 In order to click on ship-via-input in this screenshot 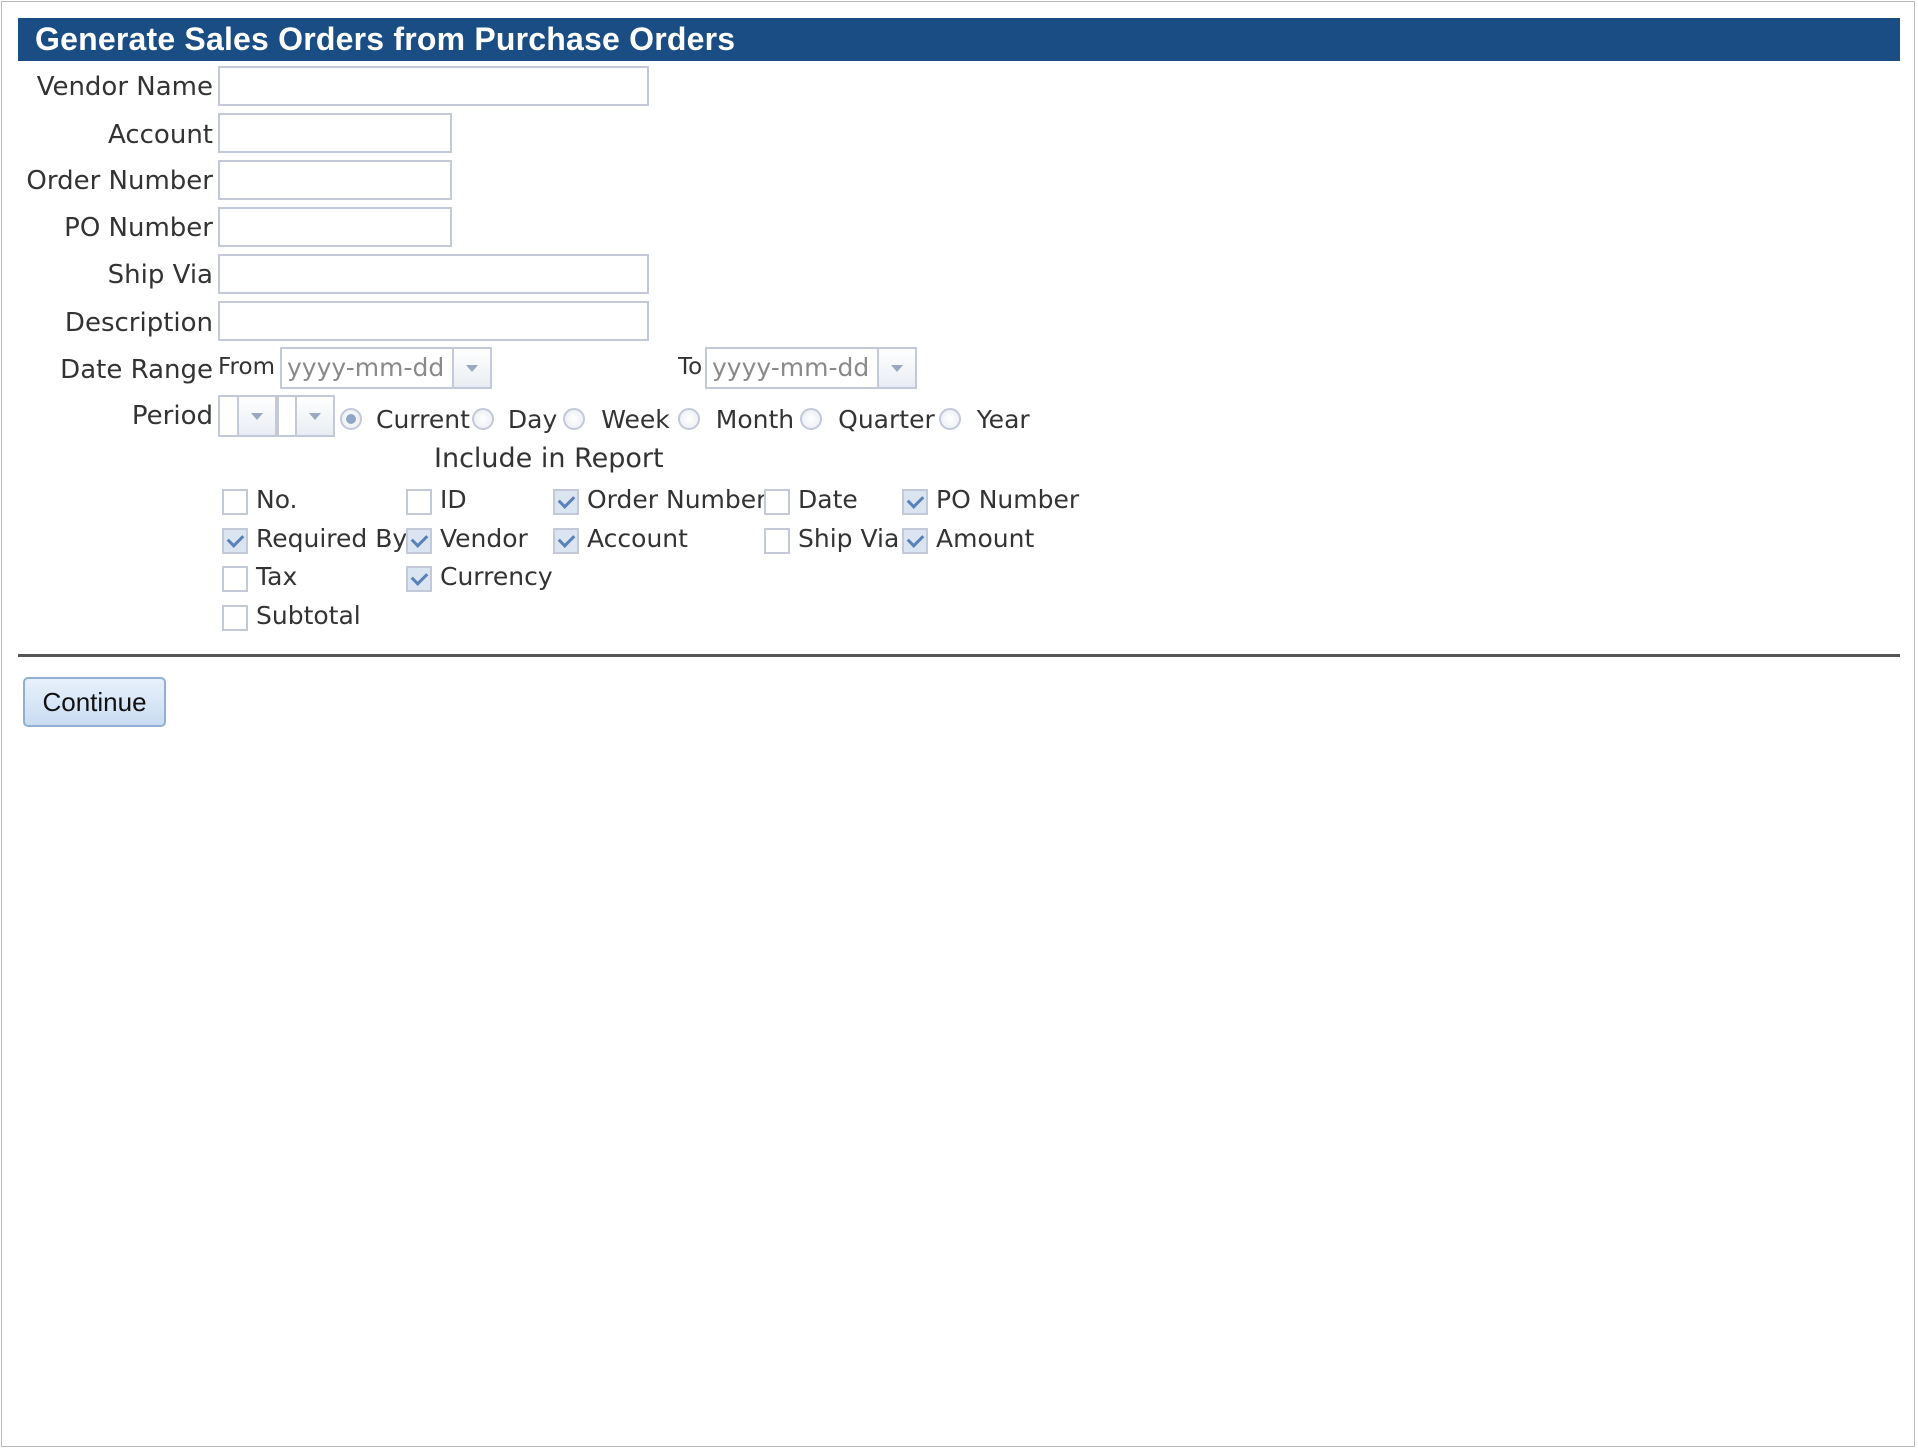, I will do `click(433, 274)`.